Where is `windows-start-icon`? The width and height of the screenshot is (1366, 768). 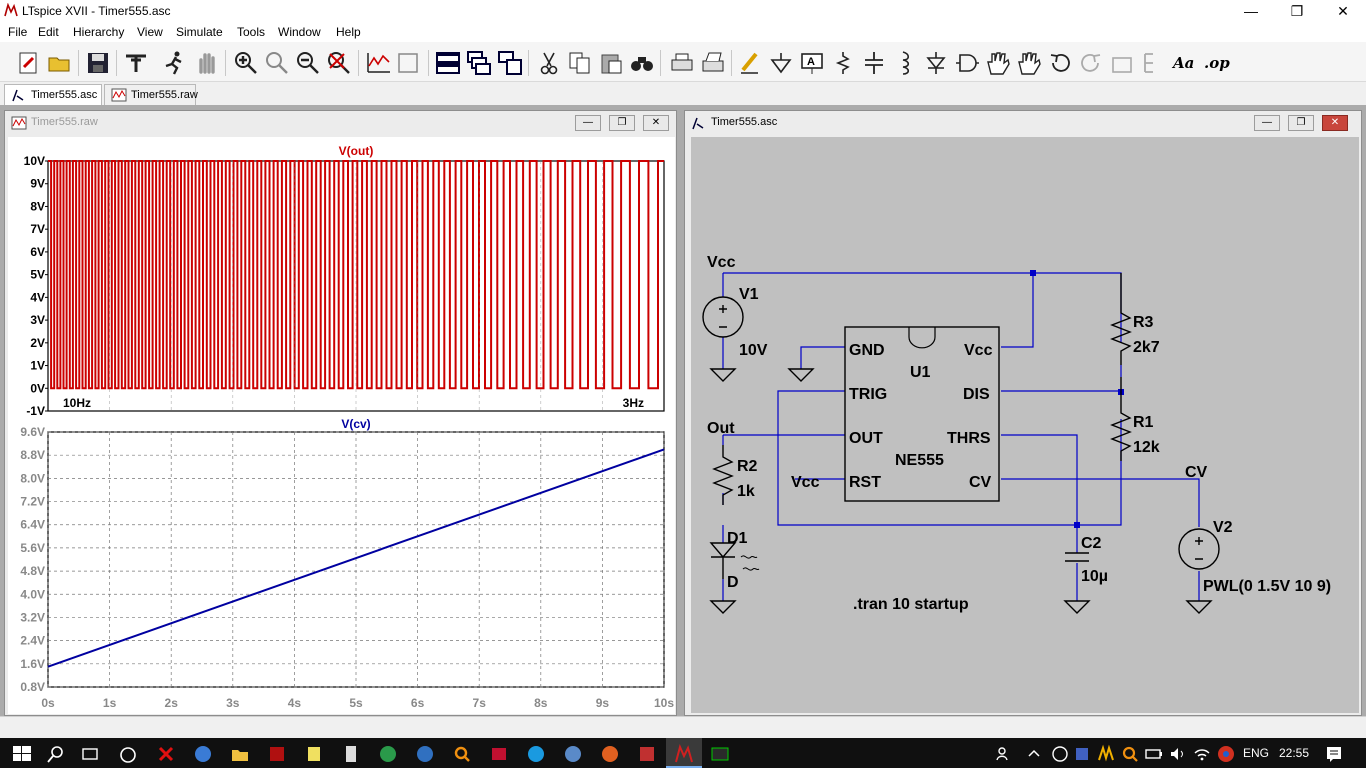 windows-start-icon is located at coordinates (22, 754).